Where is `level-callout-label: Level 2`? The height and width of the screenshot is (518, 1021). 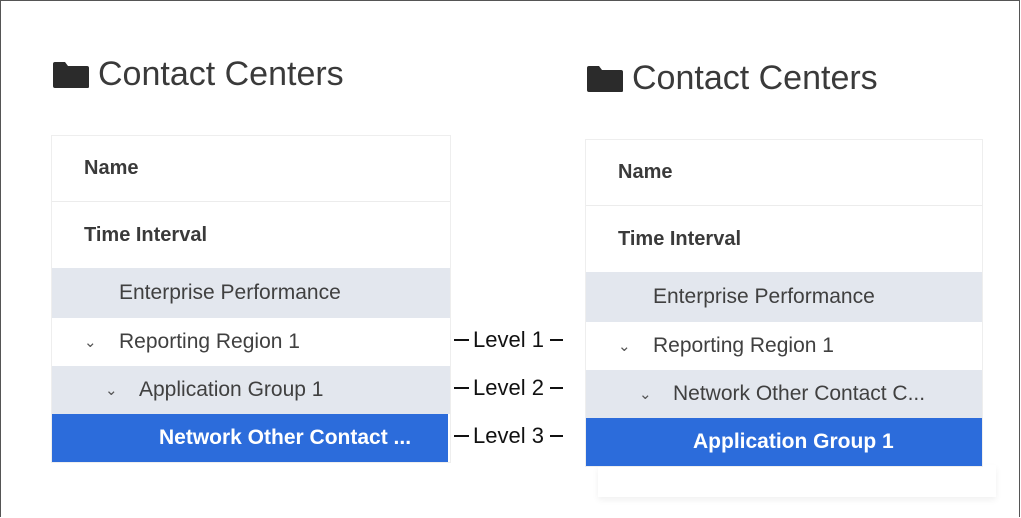 level-callout-label: Level 2 is located at coordinates (508, 387).